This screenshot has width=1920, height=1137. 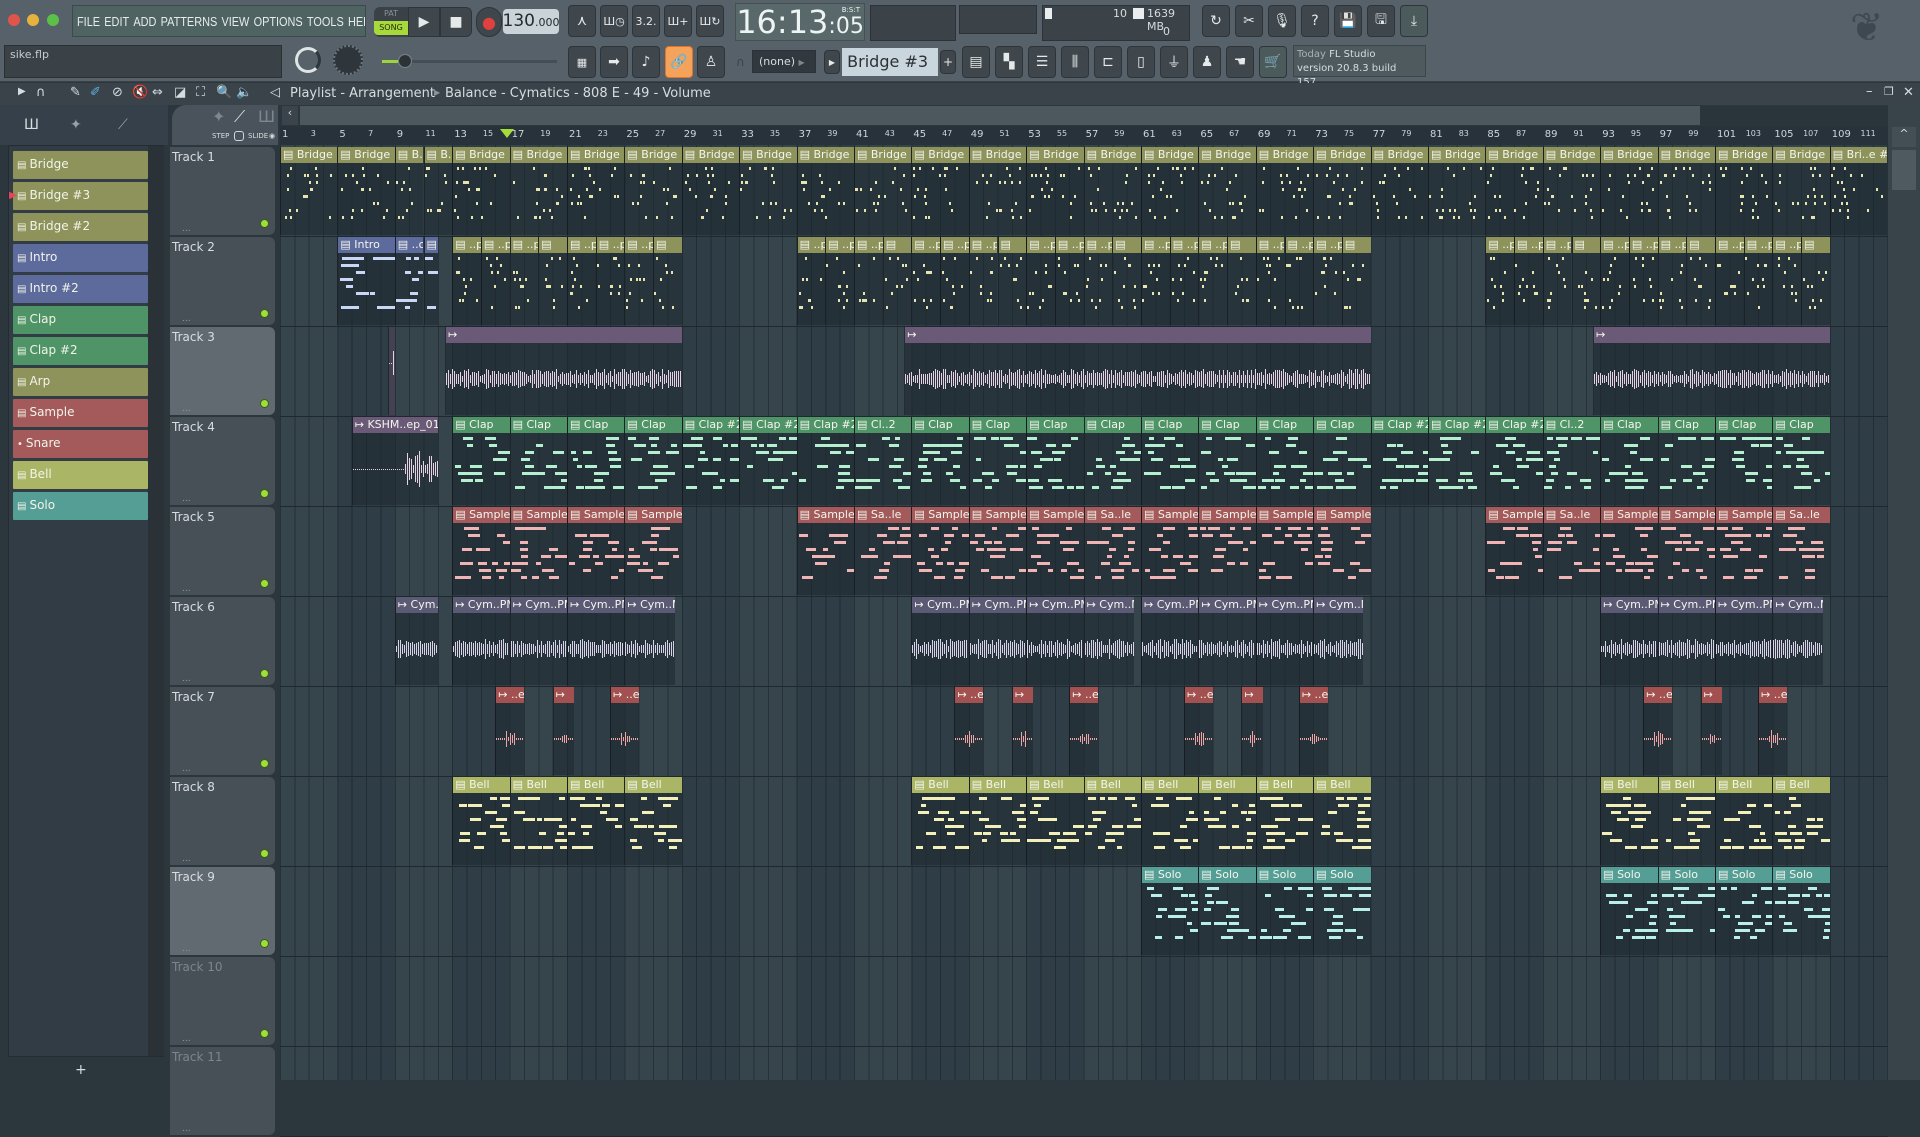 What do you see at coordinates (189, 21) in the screenshot?
I see `menu-patterns: PATTERNS` at bounding box center [189, 21].